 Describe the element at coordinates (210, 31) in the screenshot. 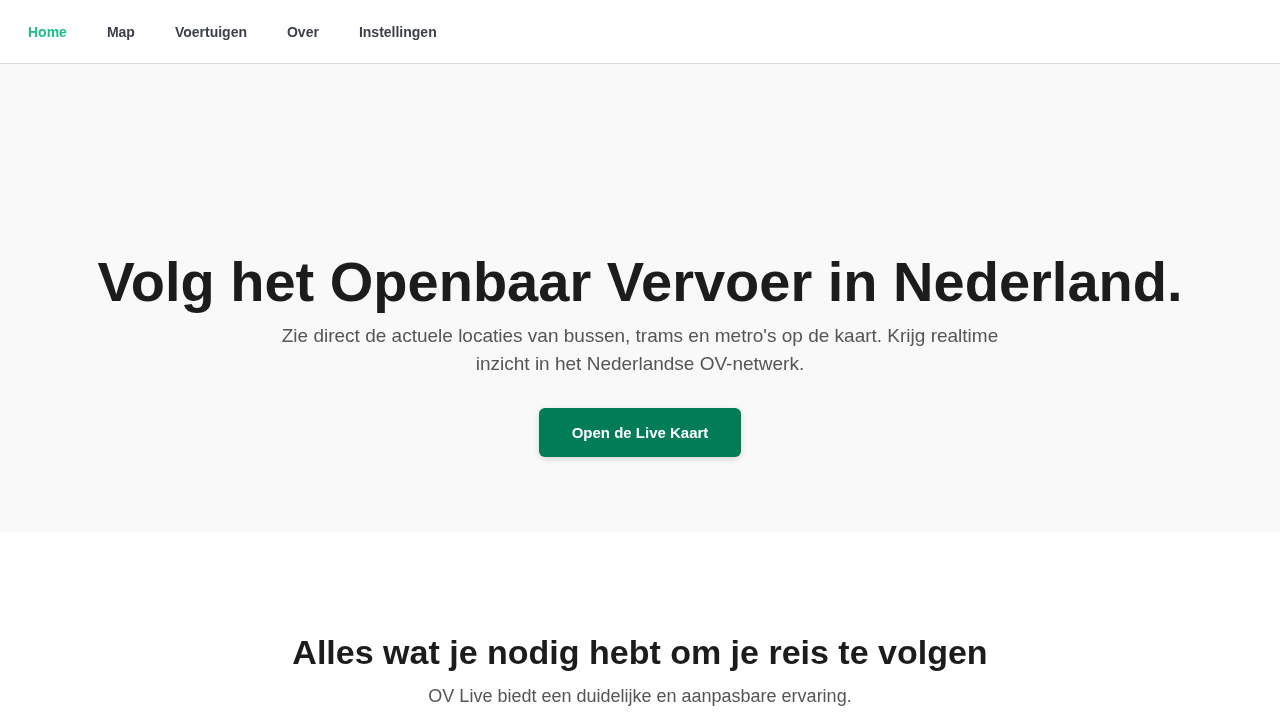

I see `nav-link: Voertuigen` at that location.